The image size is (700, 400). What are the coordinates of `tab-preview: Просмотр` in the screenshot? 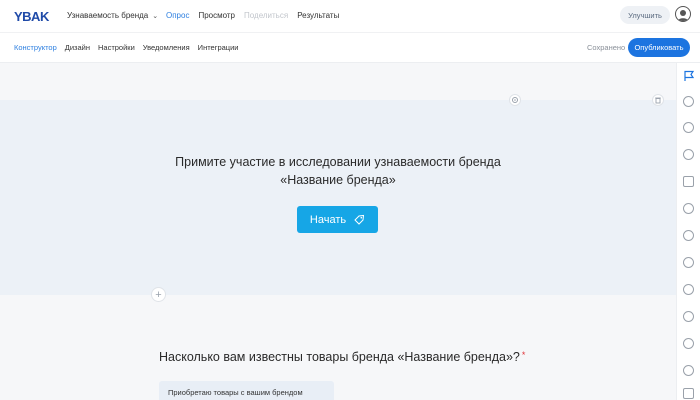 It's located at (216, 15).